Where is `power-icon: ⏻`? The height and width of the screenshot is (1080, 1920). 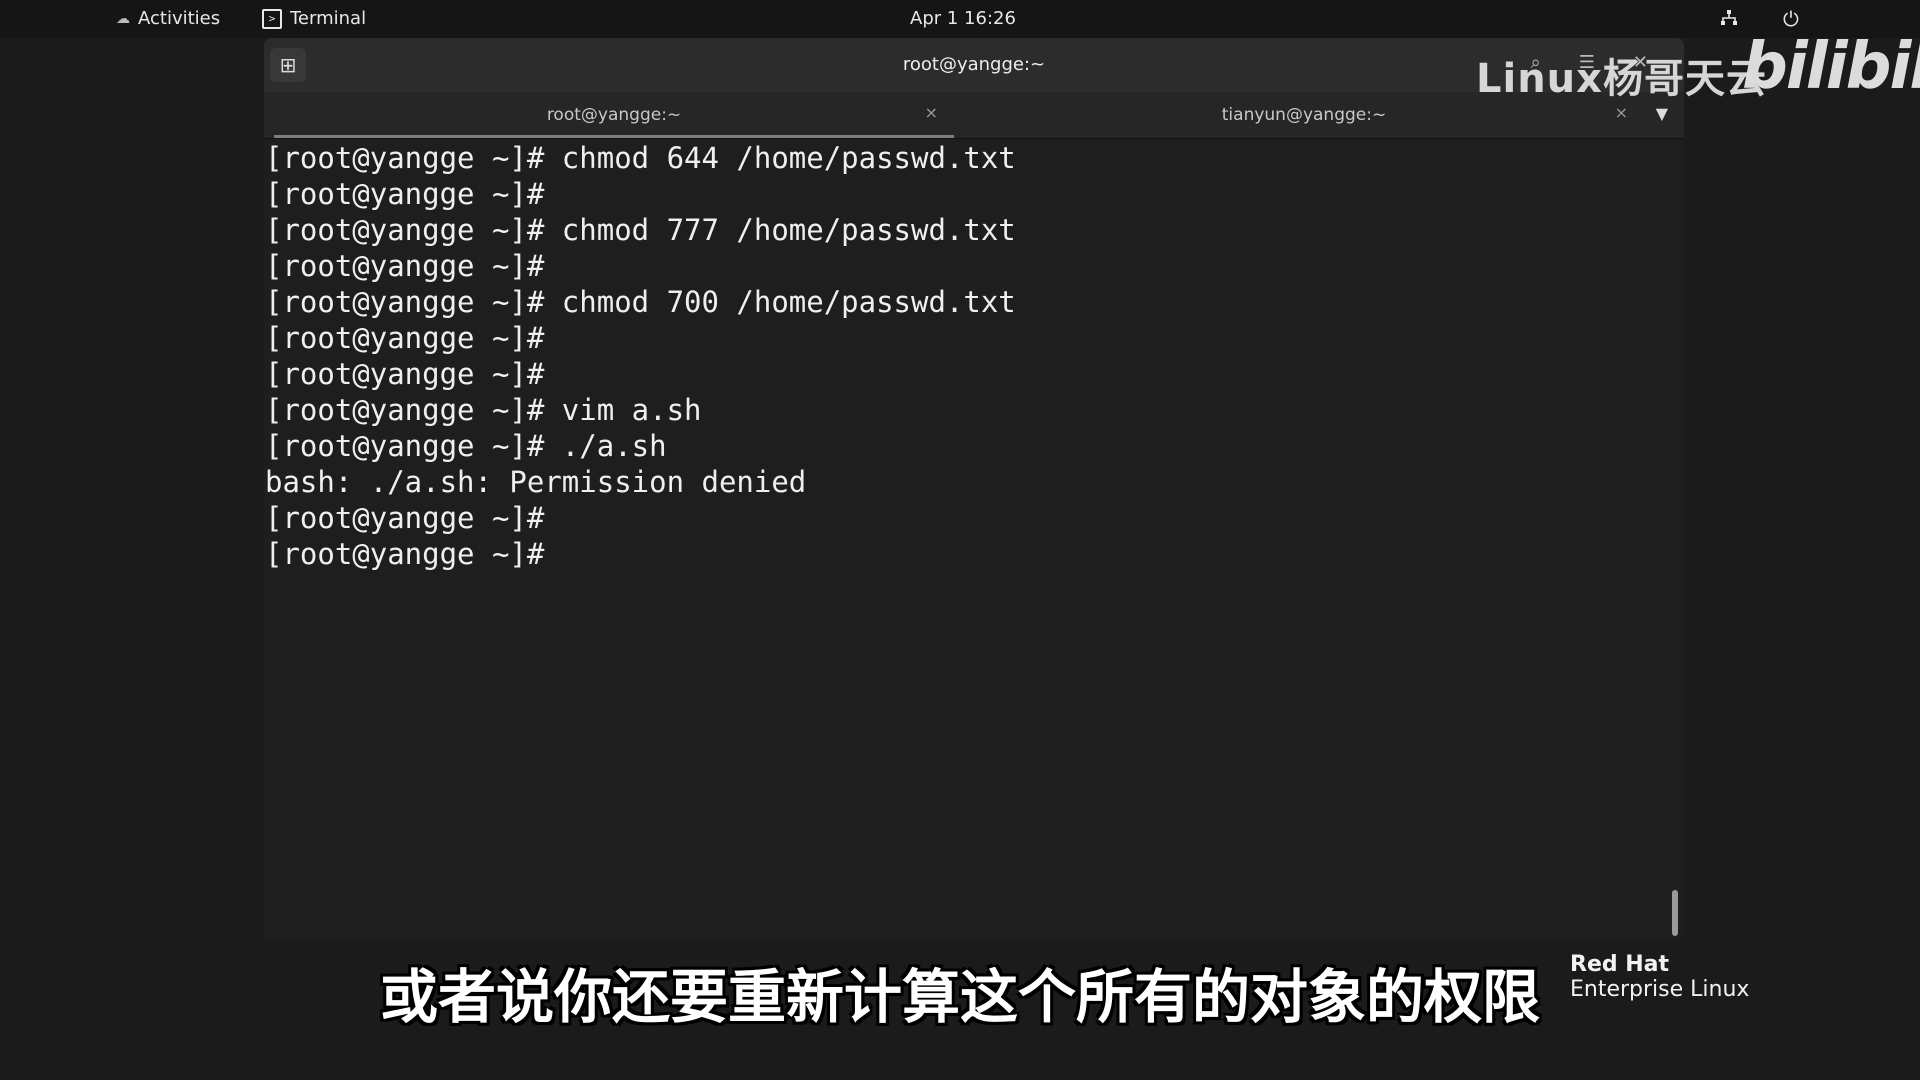 power-icon: ⏻ is located at coordinates (1791, 19).